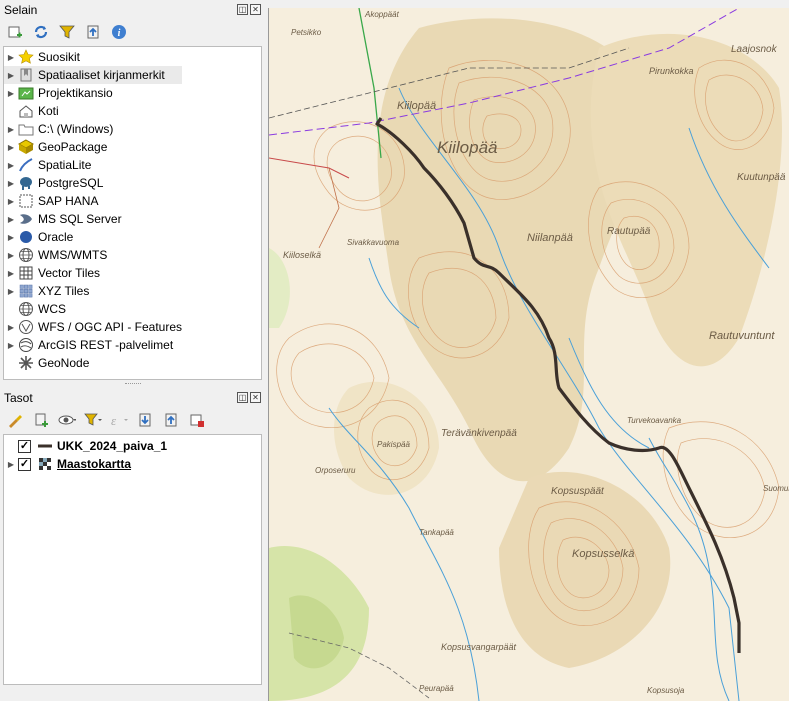 The width and height of the screenshot is (789, 701). I want to click on browser-item: ▶ Suosikit, so click(132, 57).